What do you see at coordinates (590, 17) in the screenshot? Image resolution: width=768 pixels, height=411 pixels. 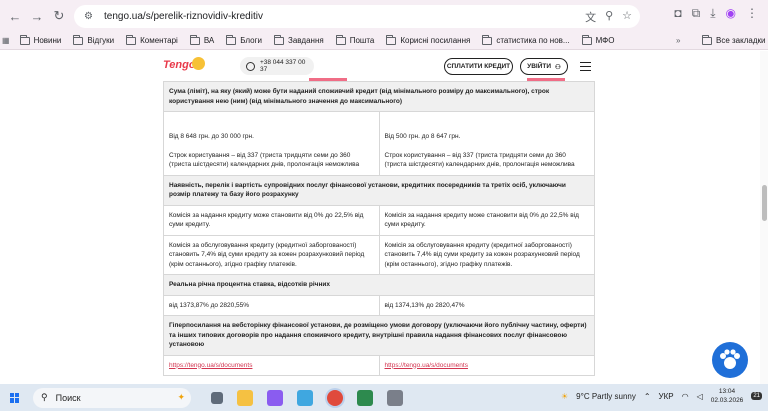 I see `translate-icon: 文` at bounding box center [590, 17].